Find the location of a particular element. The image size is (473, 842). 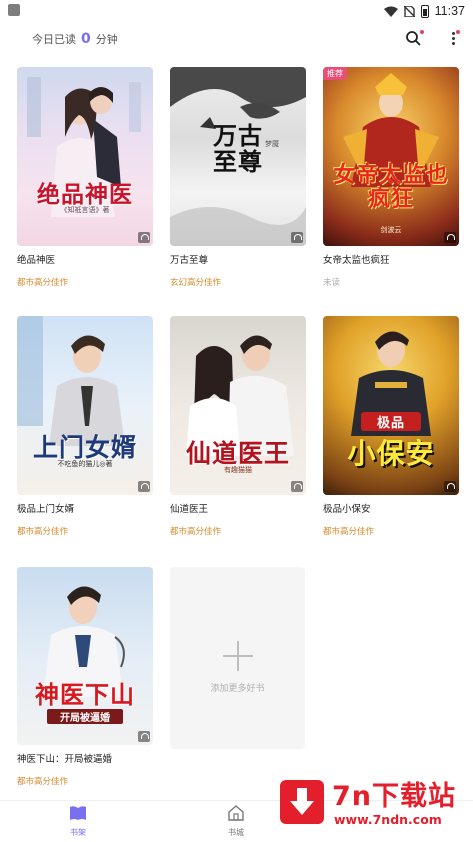

book-title: 极品小保安 is located at coordinates (347, 509).